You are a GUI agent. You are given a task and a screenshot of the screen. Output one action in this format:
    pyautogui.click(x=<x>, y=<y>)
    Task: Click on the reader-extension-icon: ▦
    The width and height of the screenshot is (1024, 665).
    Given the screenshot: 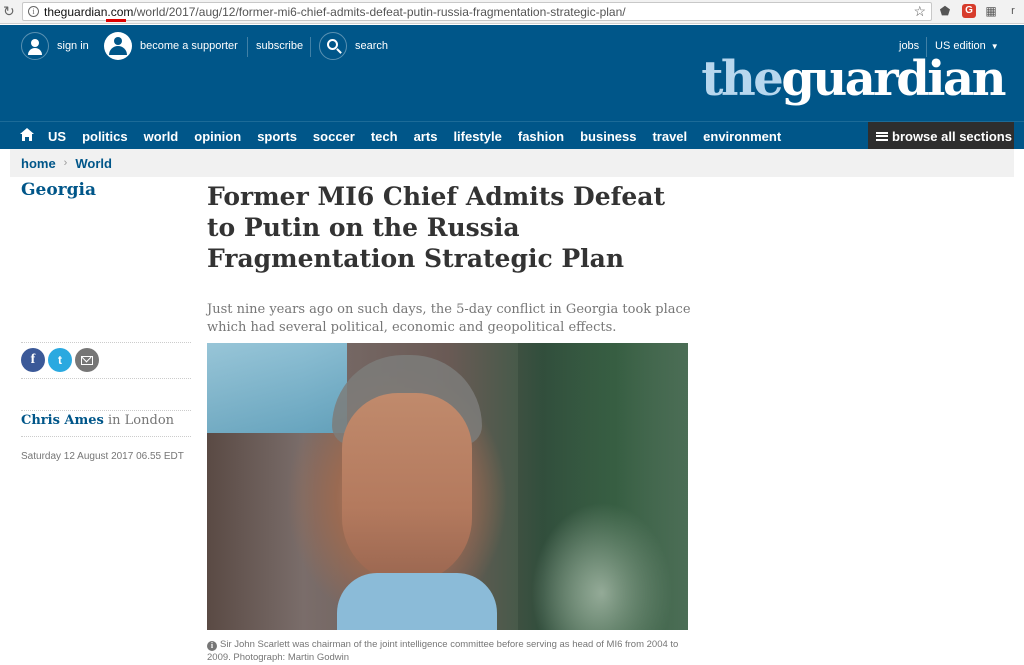 What is the action you would take?
    pyautogui.click(x=991, y=11)
    